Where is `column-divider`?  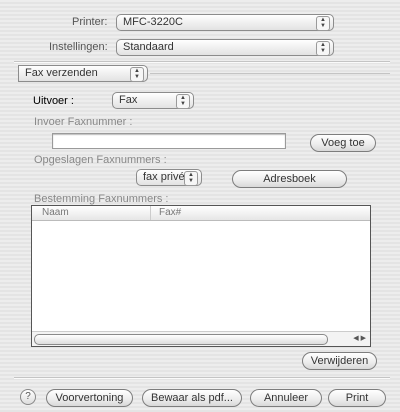
column-divider is located at coordinates (150, 213).